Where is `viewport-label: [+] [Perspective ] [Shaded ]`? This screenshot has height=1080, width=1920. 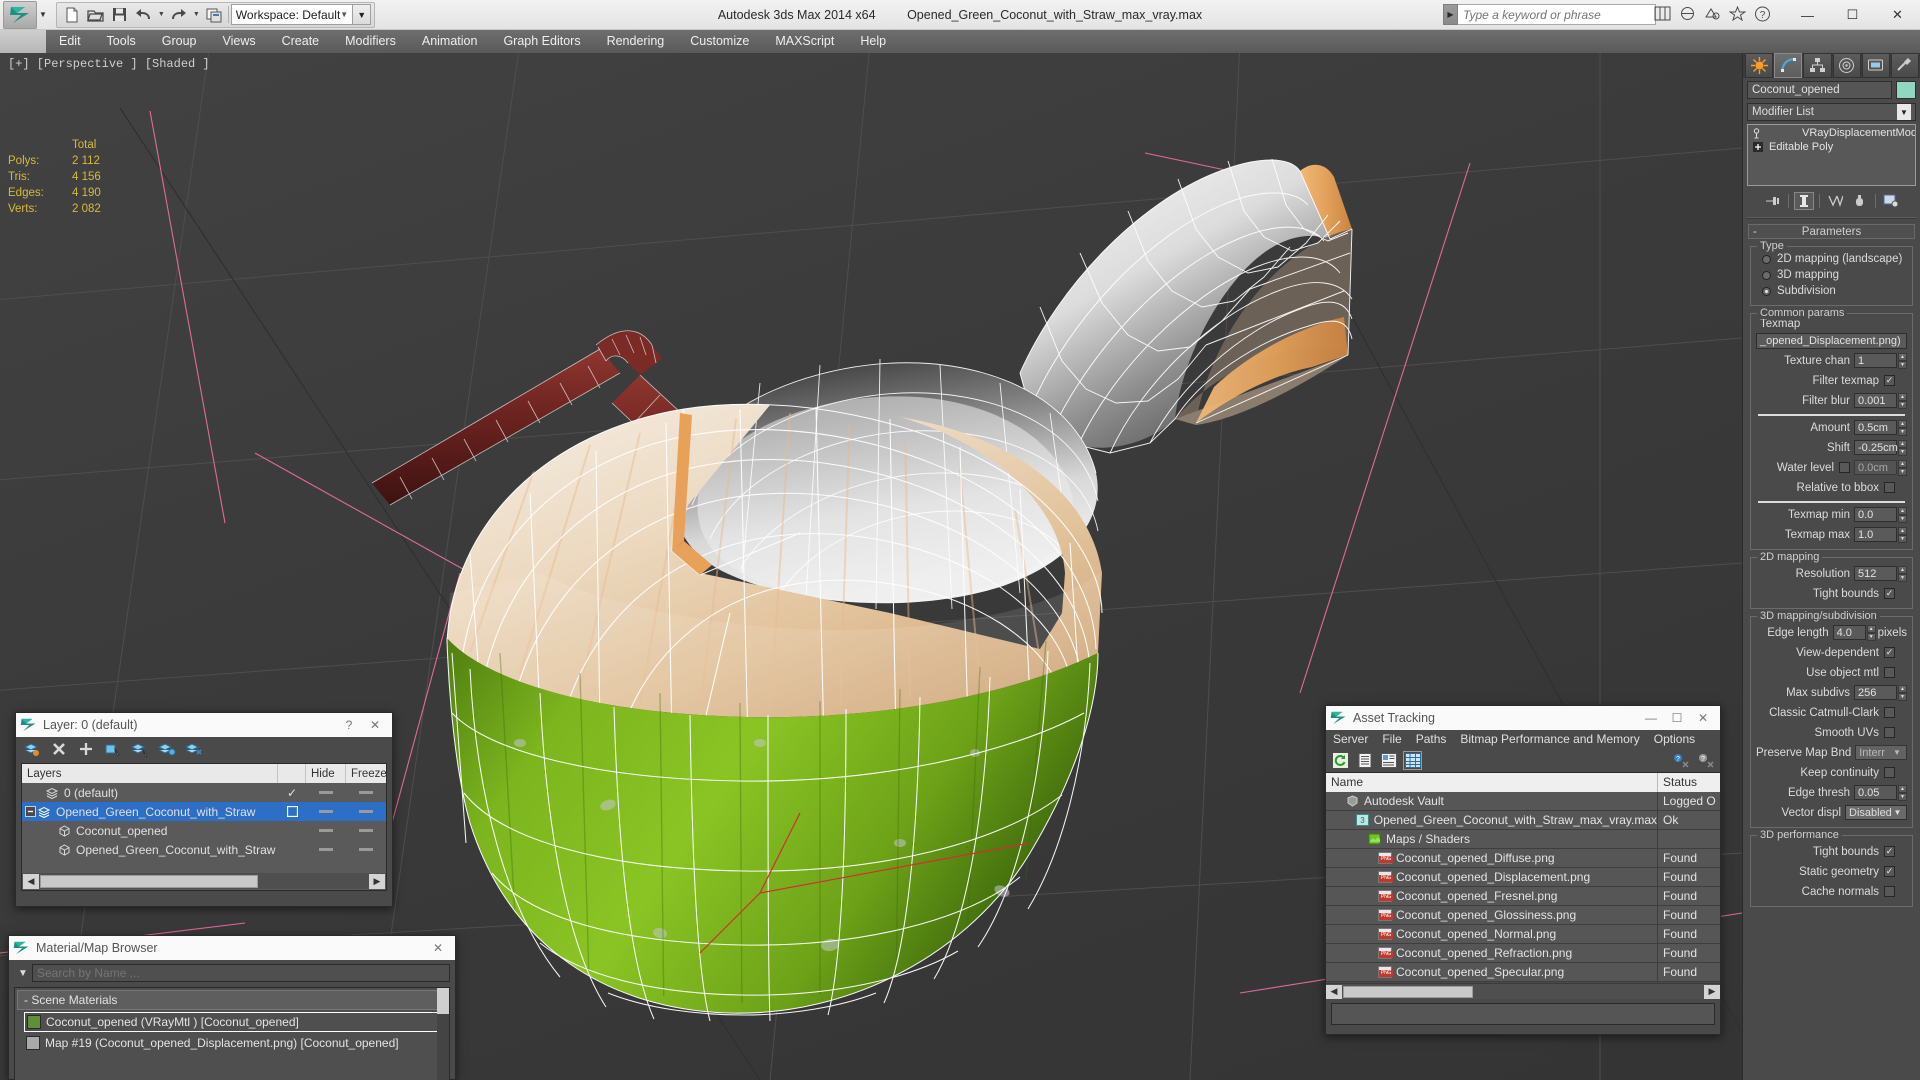
viewport-label: [+] [Perspective ] [Shaded ] is located at coordinates (109, 64).